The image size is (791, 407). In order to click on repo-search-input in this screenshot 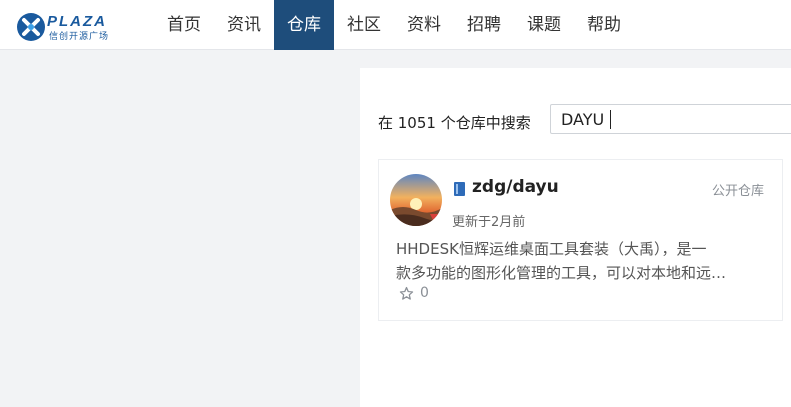, I will do `click(670, 119)`.